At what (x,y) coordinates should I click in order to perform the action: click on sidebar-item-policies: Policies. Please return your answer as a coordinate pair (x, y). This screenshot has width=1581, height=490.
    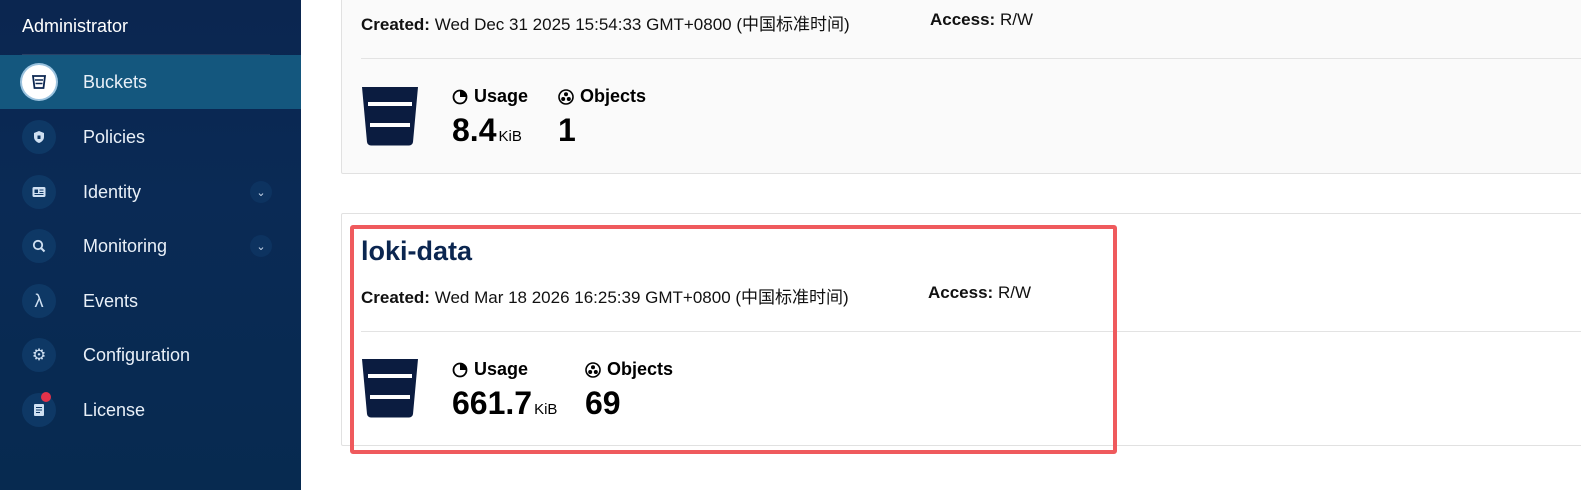
    Looking at the image, I should click on (150, 137).